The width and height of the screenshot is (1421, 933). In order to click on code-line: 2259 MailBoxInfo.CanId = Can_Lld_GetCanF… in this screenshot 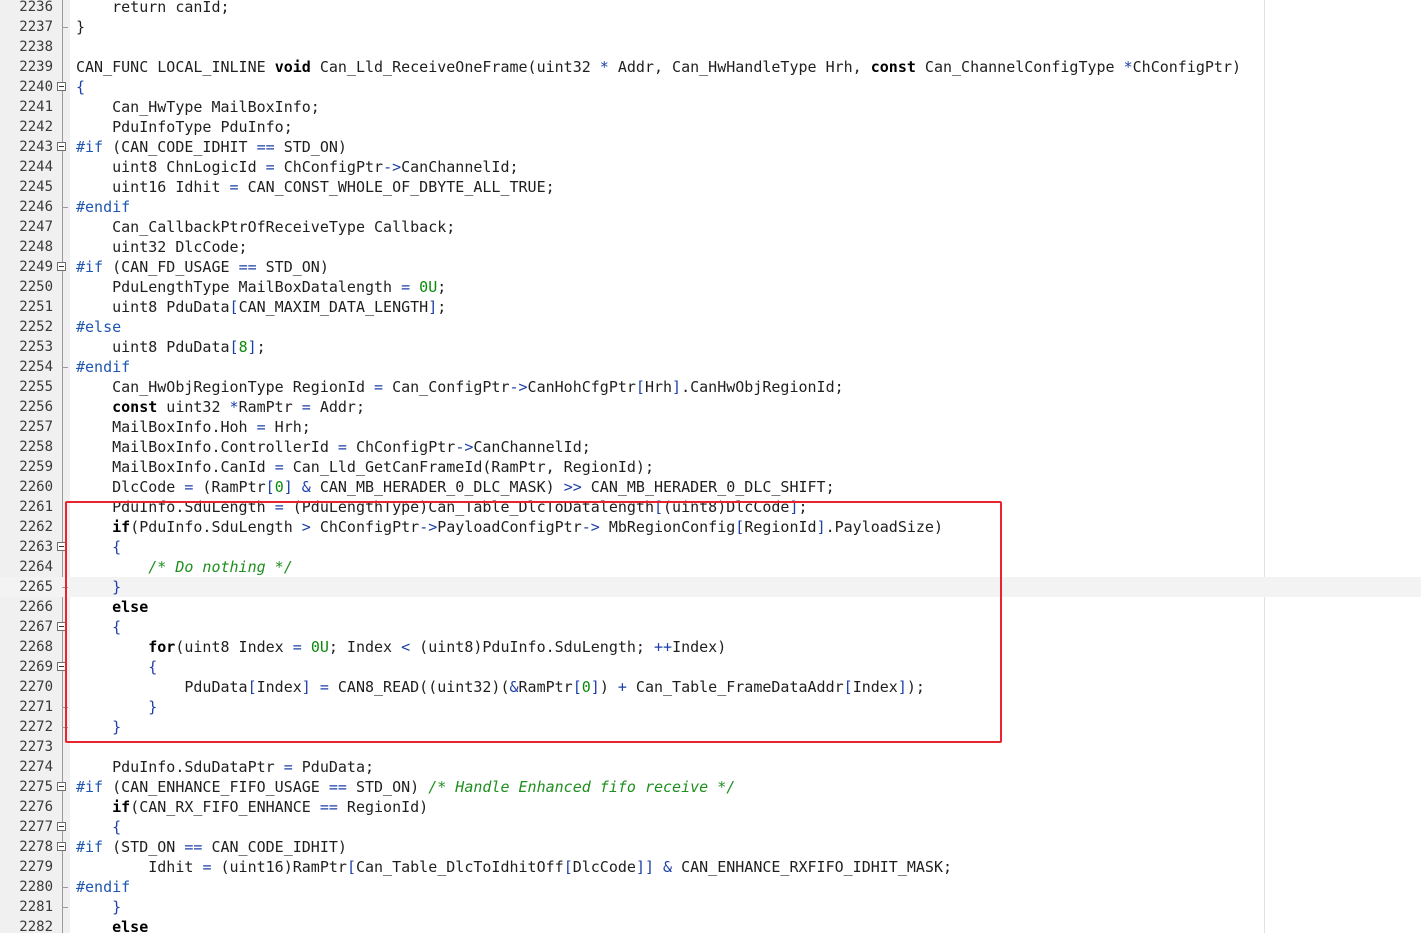, I will do `click(710, 467)`.